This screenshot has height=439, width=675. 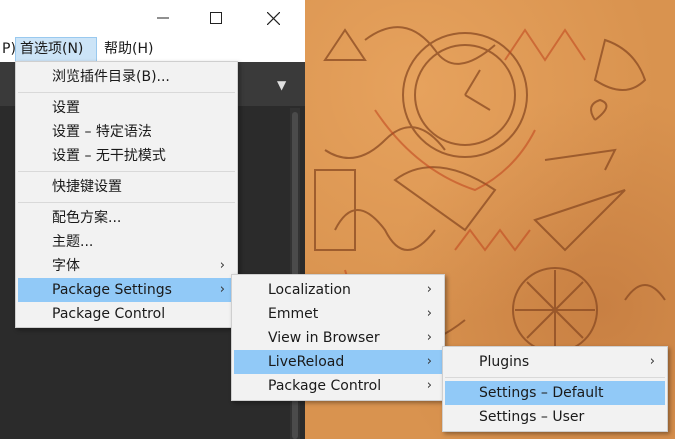 What do you see at coordinates (56, 49) in the screenshot?
I see `menu-preferences: 首选项(N)` at bounding box center [56, 49].